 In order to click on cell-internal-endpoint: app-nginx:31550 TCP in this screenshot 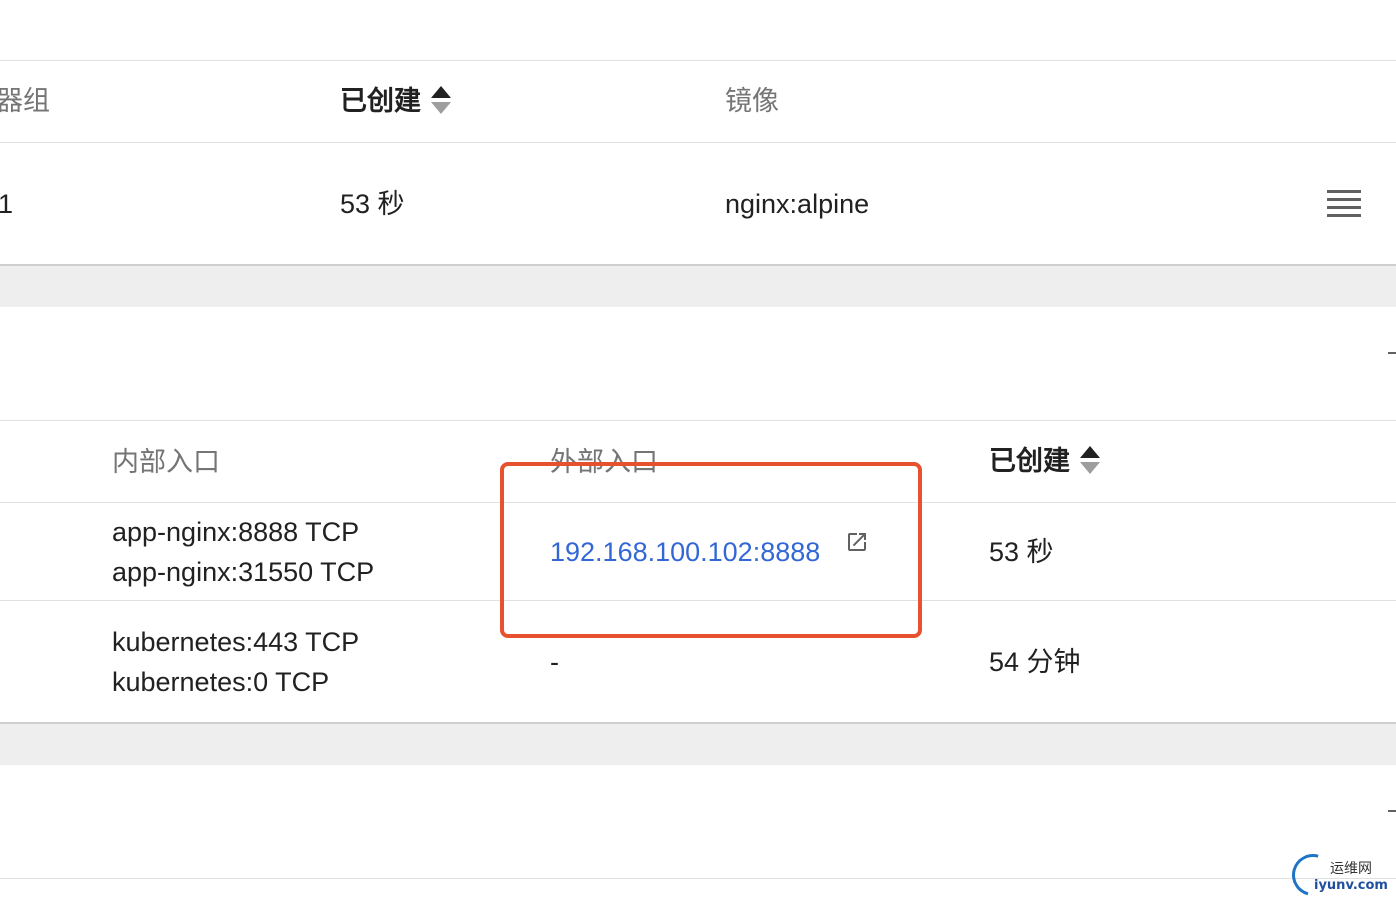, I will do `click(243, 572)`.